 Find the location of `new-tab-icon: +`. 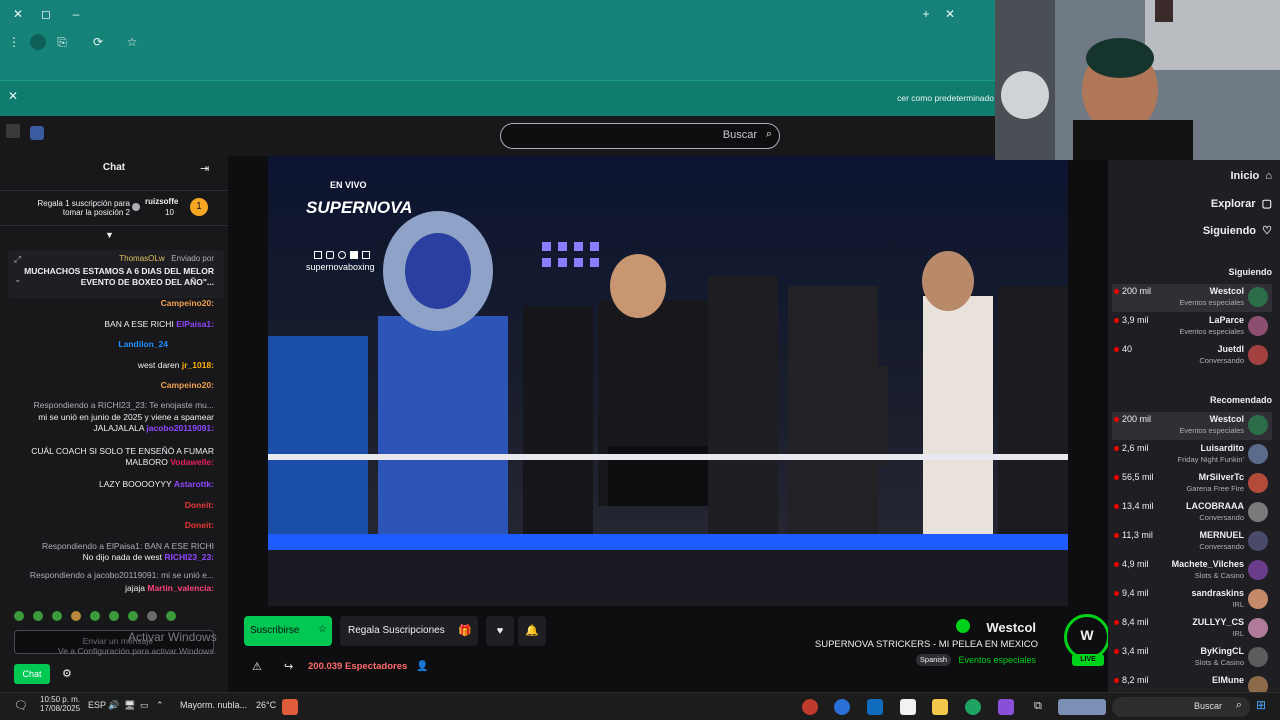

new-tab-icon: + is located at coordinates (926, 14).